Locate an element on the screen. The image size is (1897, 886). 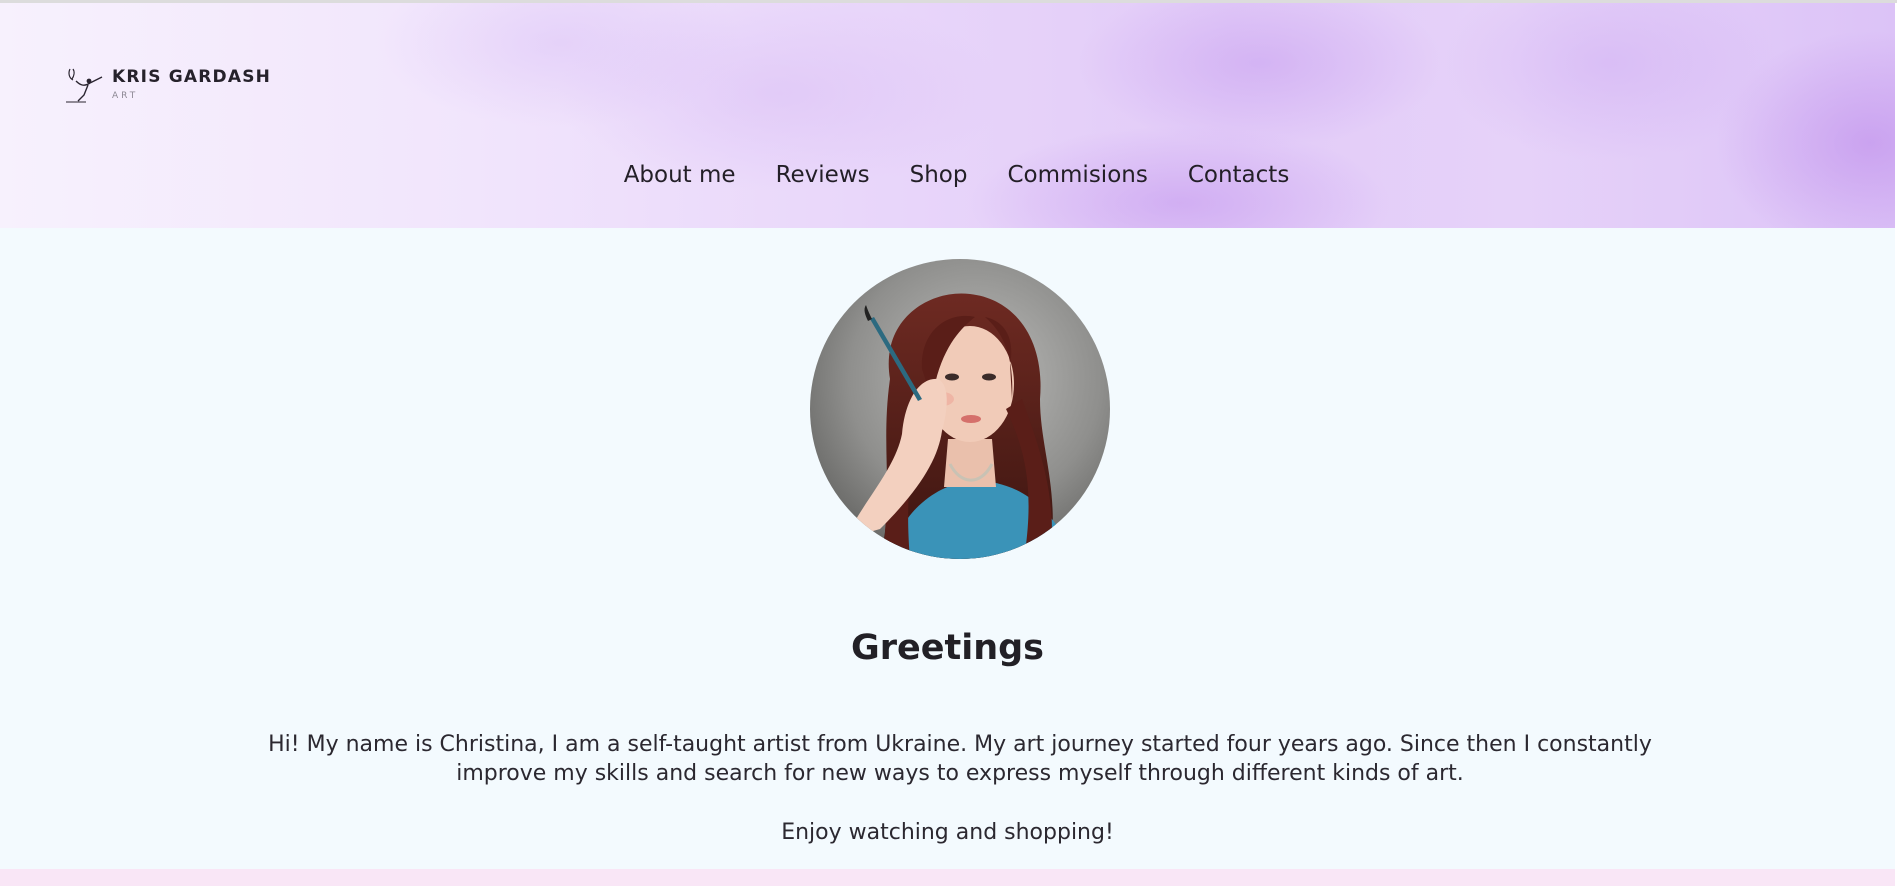
nav-link-contacts: Contacts is located at coordinates (1238, 175).